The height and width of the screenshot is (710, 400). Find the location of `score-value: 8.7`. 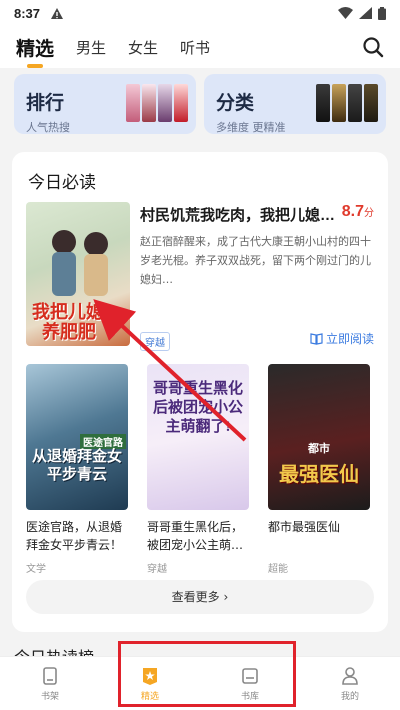

score-value: 8.7 is located at coordinates (352, 211).